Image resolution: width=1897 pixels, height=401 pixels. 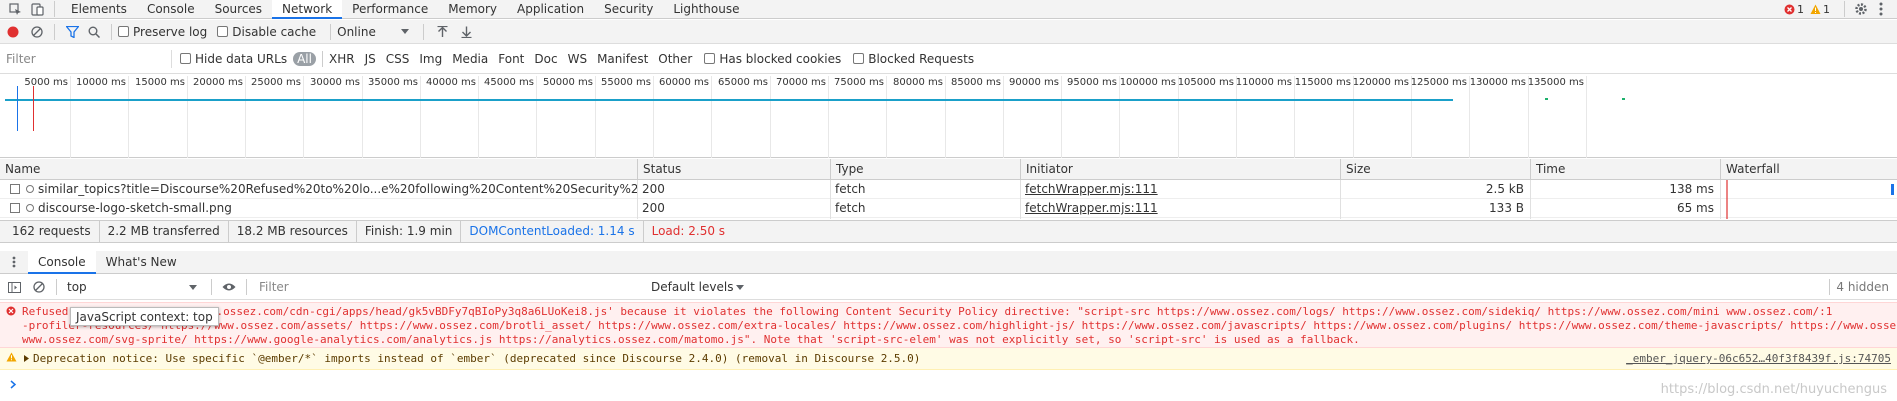 I want to click on import-har-icon, so click(x=442, y=31).